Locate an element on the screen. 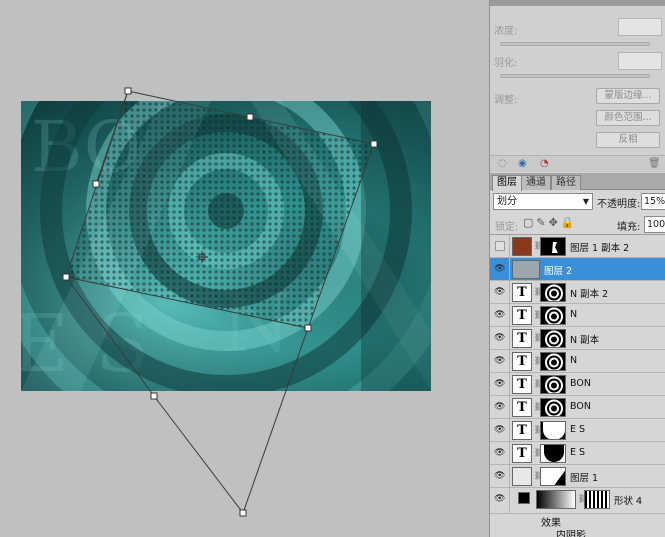 This screenshot has height=537, width=665. layer-row: 👁 T ⛓ N 副本 is located at coordinates (577, 338).